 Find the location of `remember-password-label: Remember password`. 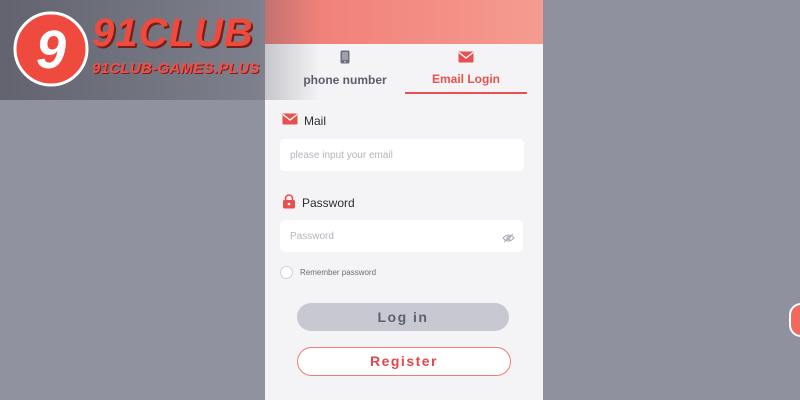

remember-password-label: Remember password is located at coordinates (338, 272).